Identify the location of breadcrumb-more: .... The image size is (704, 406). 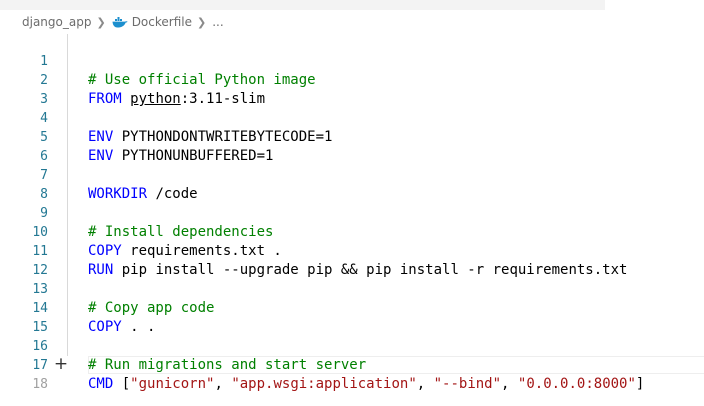
(217, 22).